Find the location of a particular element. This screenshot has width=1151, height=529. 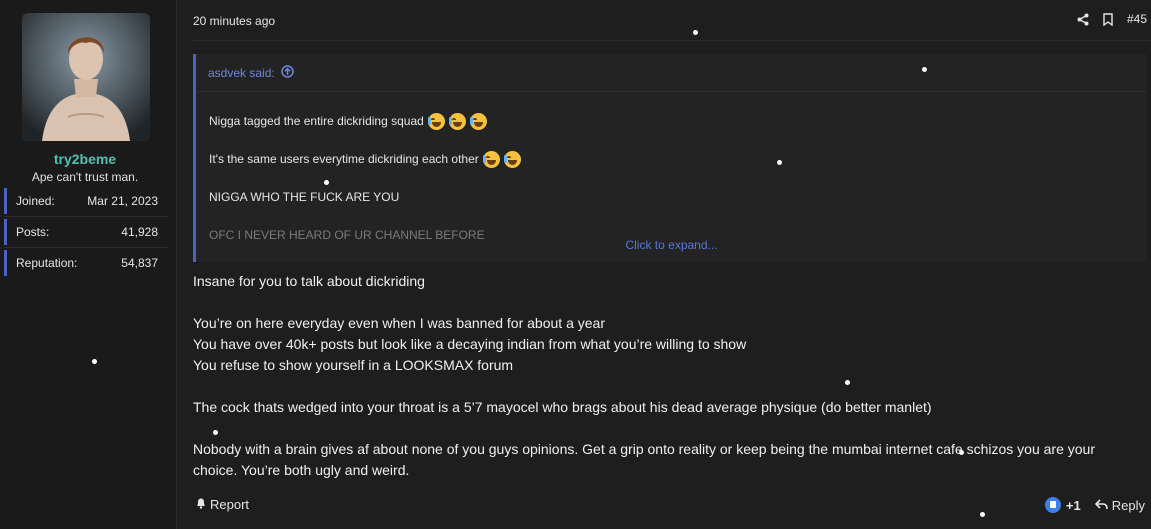

stat-value: 41,928 is located at coordinates (139, 232).